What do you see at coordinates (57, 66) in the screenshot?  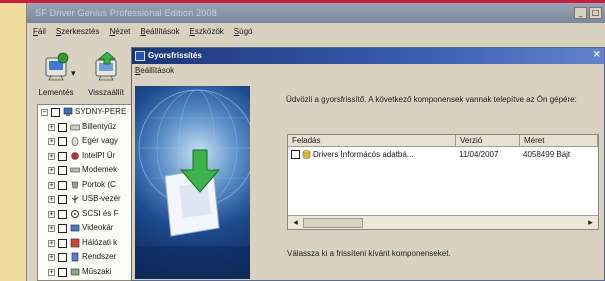 I see `backup-icon` at bounding box center [57, 66].